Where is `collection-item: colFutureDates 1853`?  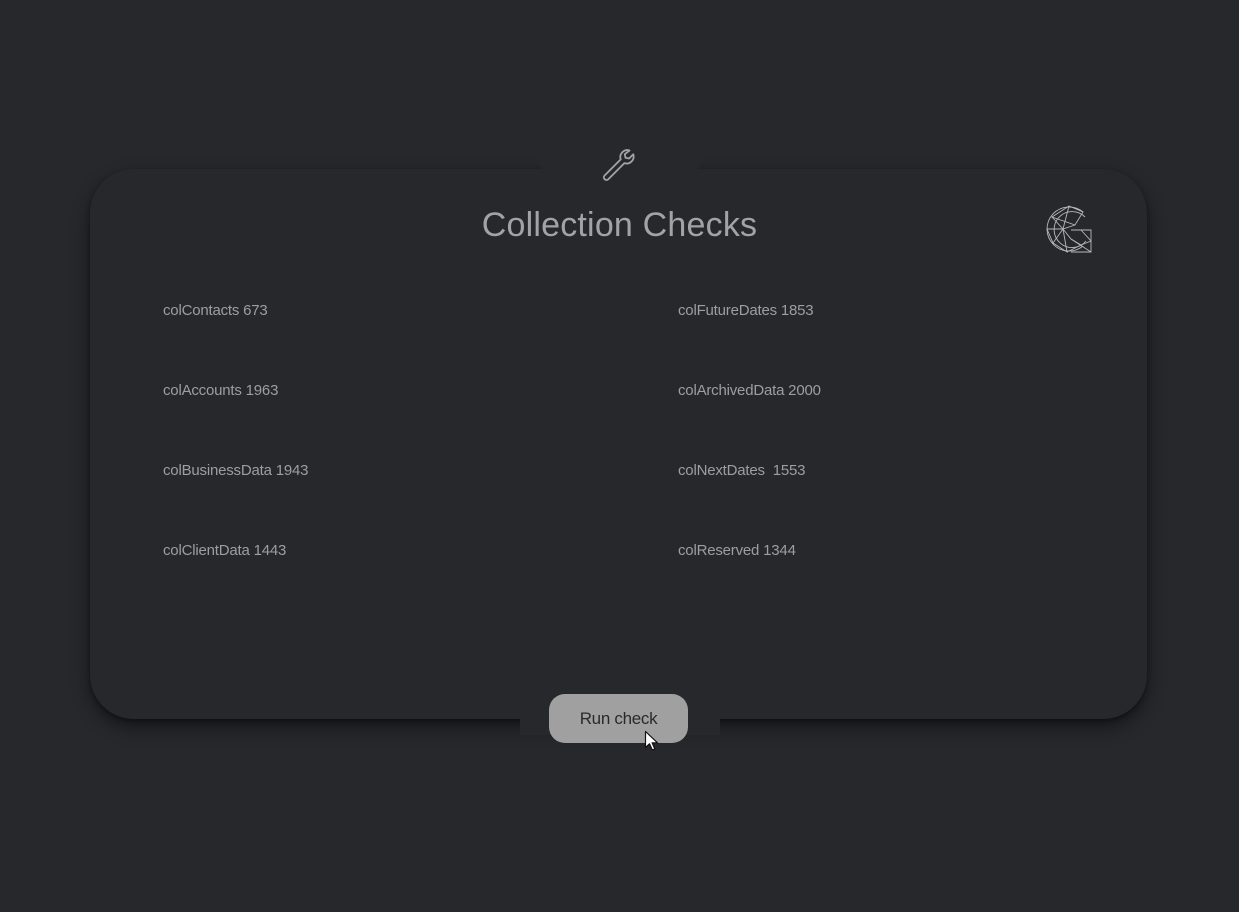 collection-item: colFutureDates 1853 is located at coordinates (746, 310).